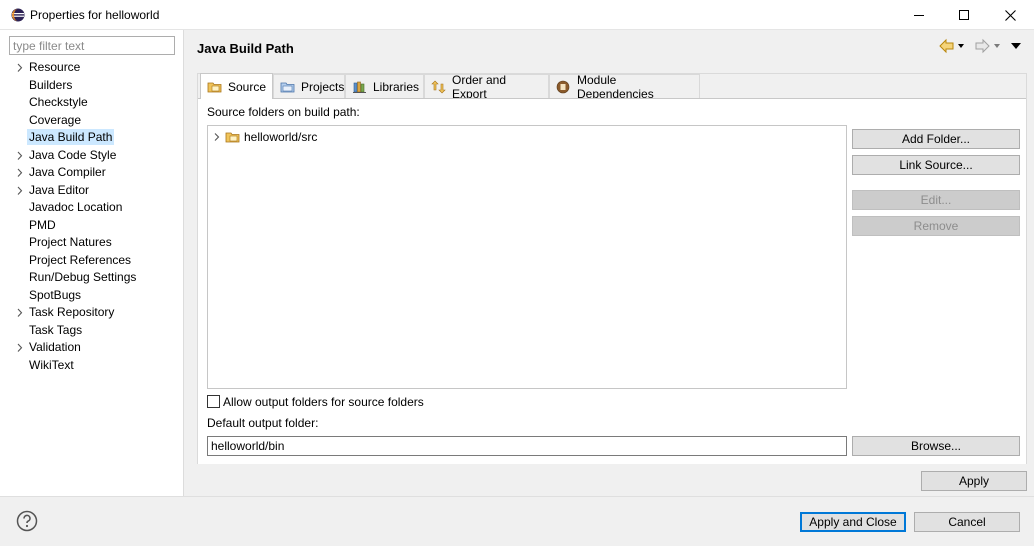  What do you see at coordinates (18, 15) in the screenshot?
I see `eclipse-app-icon` at bounding box center [18, 15].